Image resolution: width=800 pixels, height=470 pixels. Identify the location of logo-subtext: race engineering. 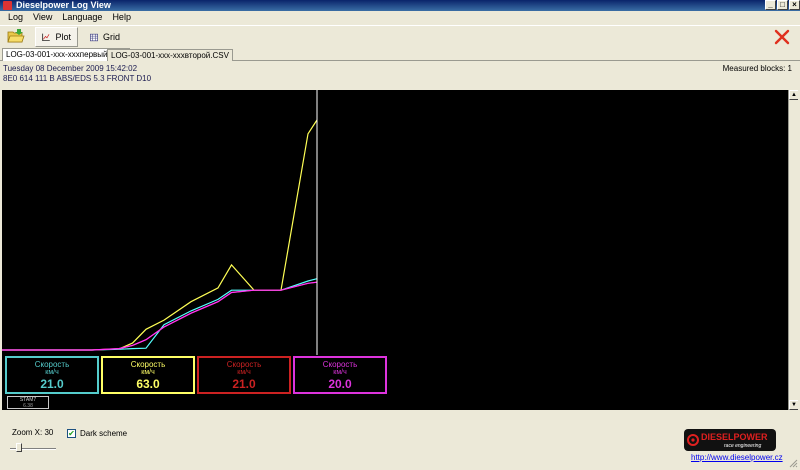
(742, 446).